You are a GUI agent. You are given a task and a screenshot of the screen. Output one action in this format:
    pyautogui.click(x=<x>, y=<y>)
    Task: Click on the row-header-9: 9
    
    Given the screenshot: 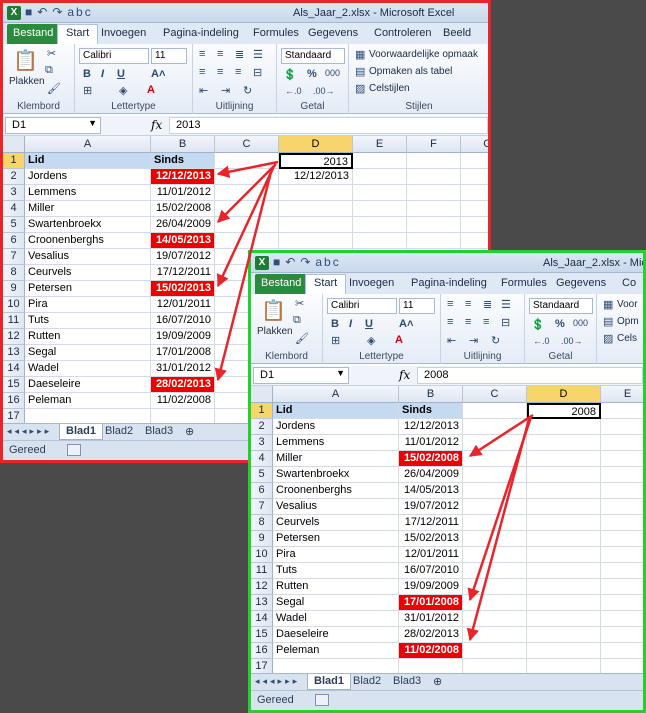 What is the action you would take?
    pyautogui.click(x=262, y=539)
    